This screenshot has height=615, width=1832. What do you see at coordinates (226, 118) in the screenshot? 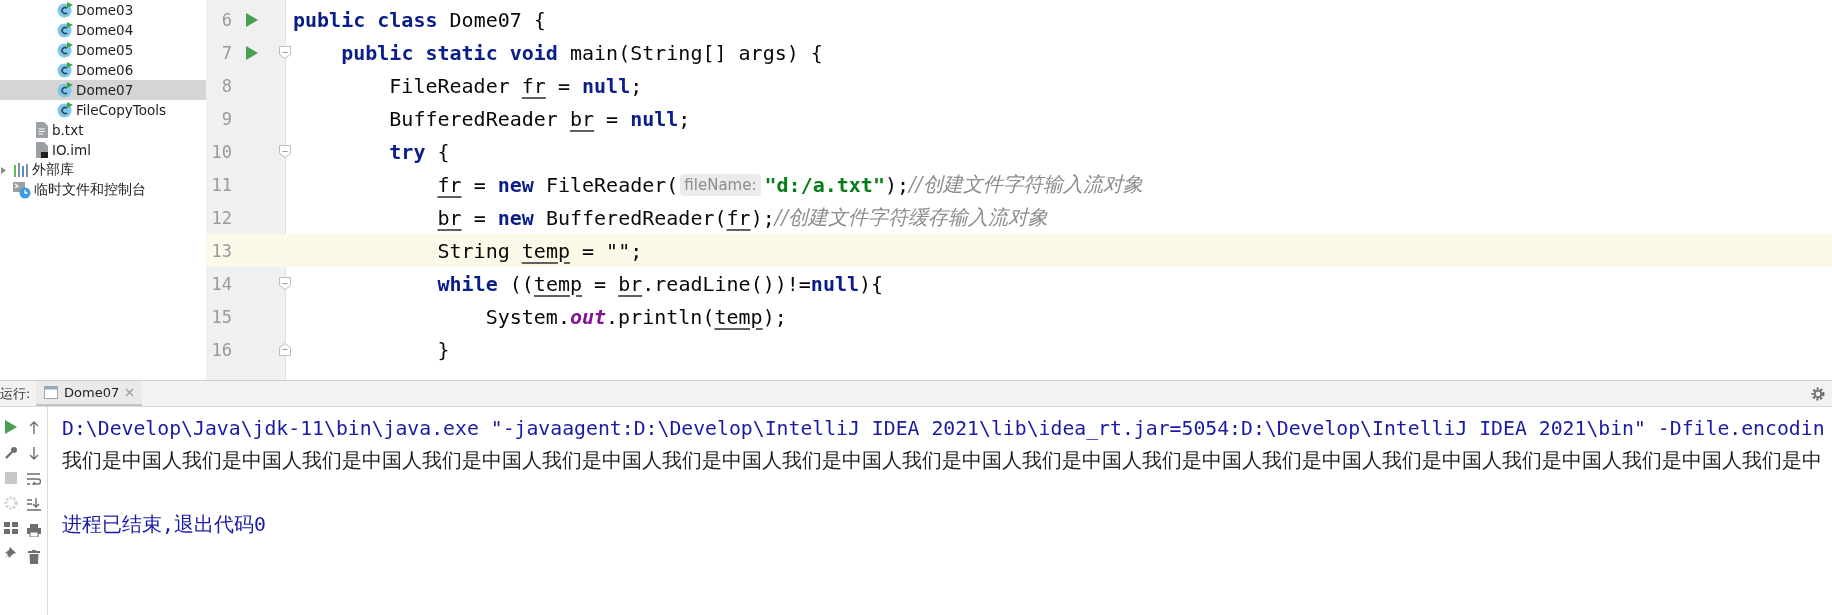
I see `line-number: 9` at bounding box center [226, 118].